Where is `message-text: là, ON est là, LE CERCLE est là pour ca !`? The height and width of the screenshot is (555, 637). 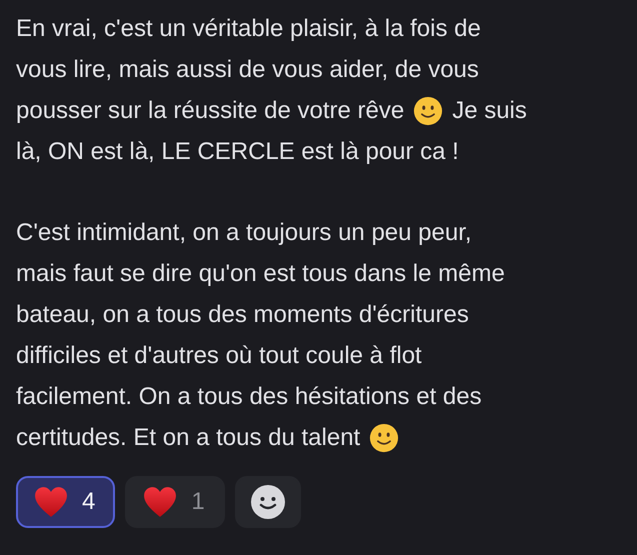 message-text: là, ON est là, LE CERCLE est là pour ca ! is located at coordinates (237, 152).